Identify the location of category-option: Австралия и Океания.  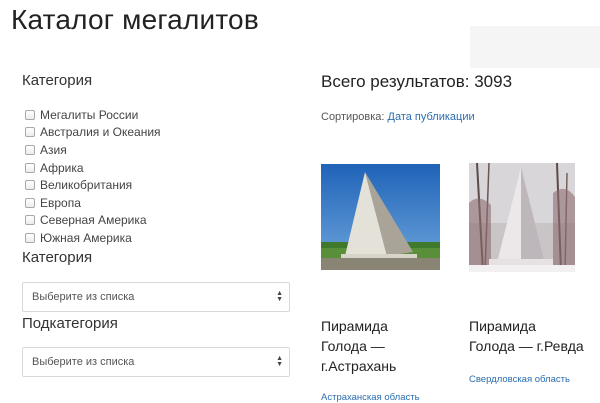
(93, 133).